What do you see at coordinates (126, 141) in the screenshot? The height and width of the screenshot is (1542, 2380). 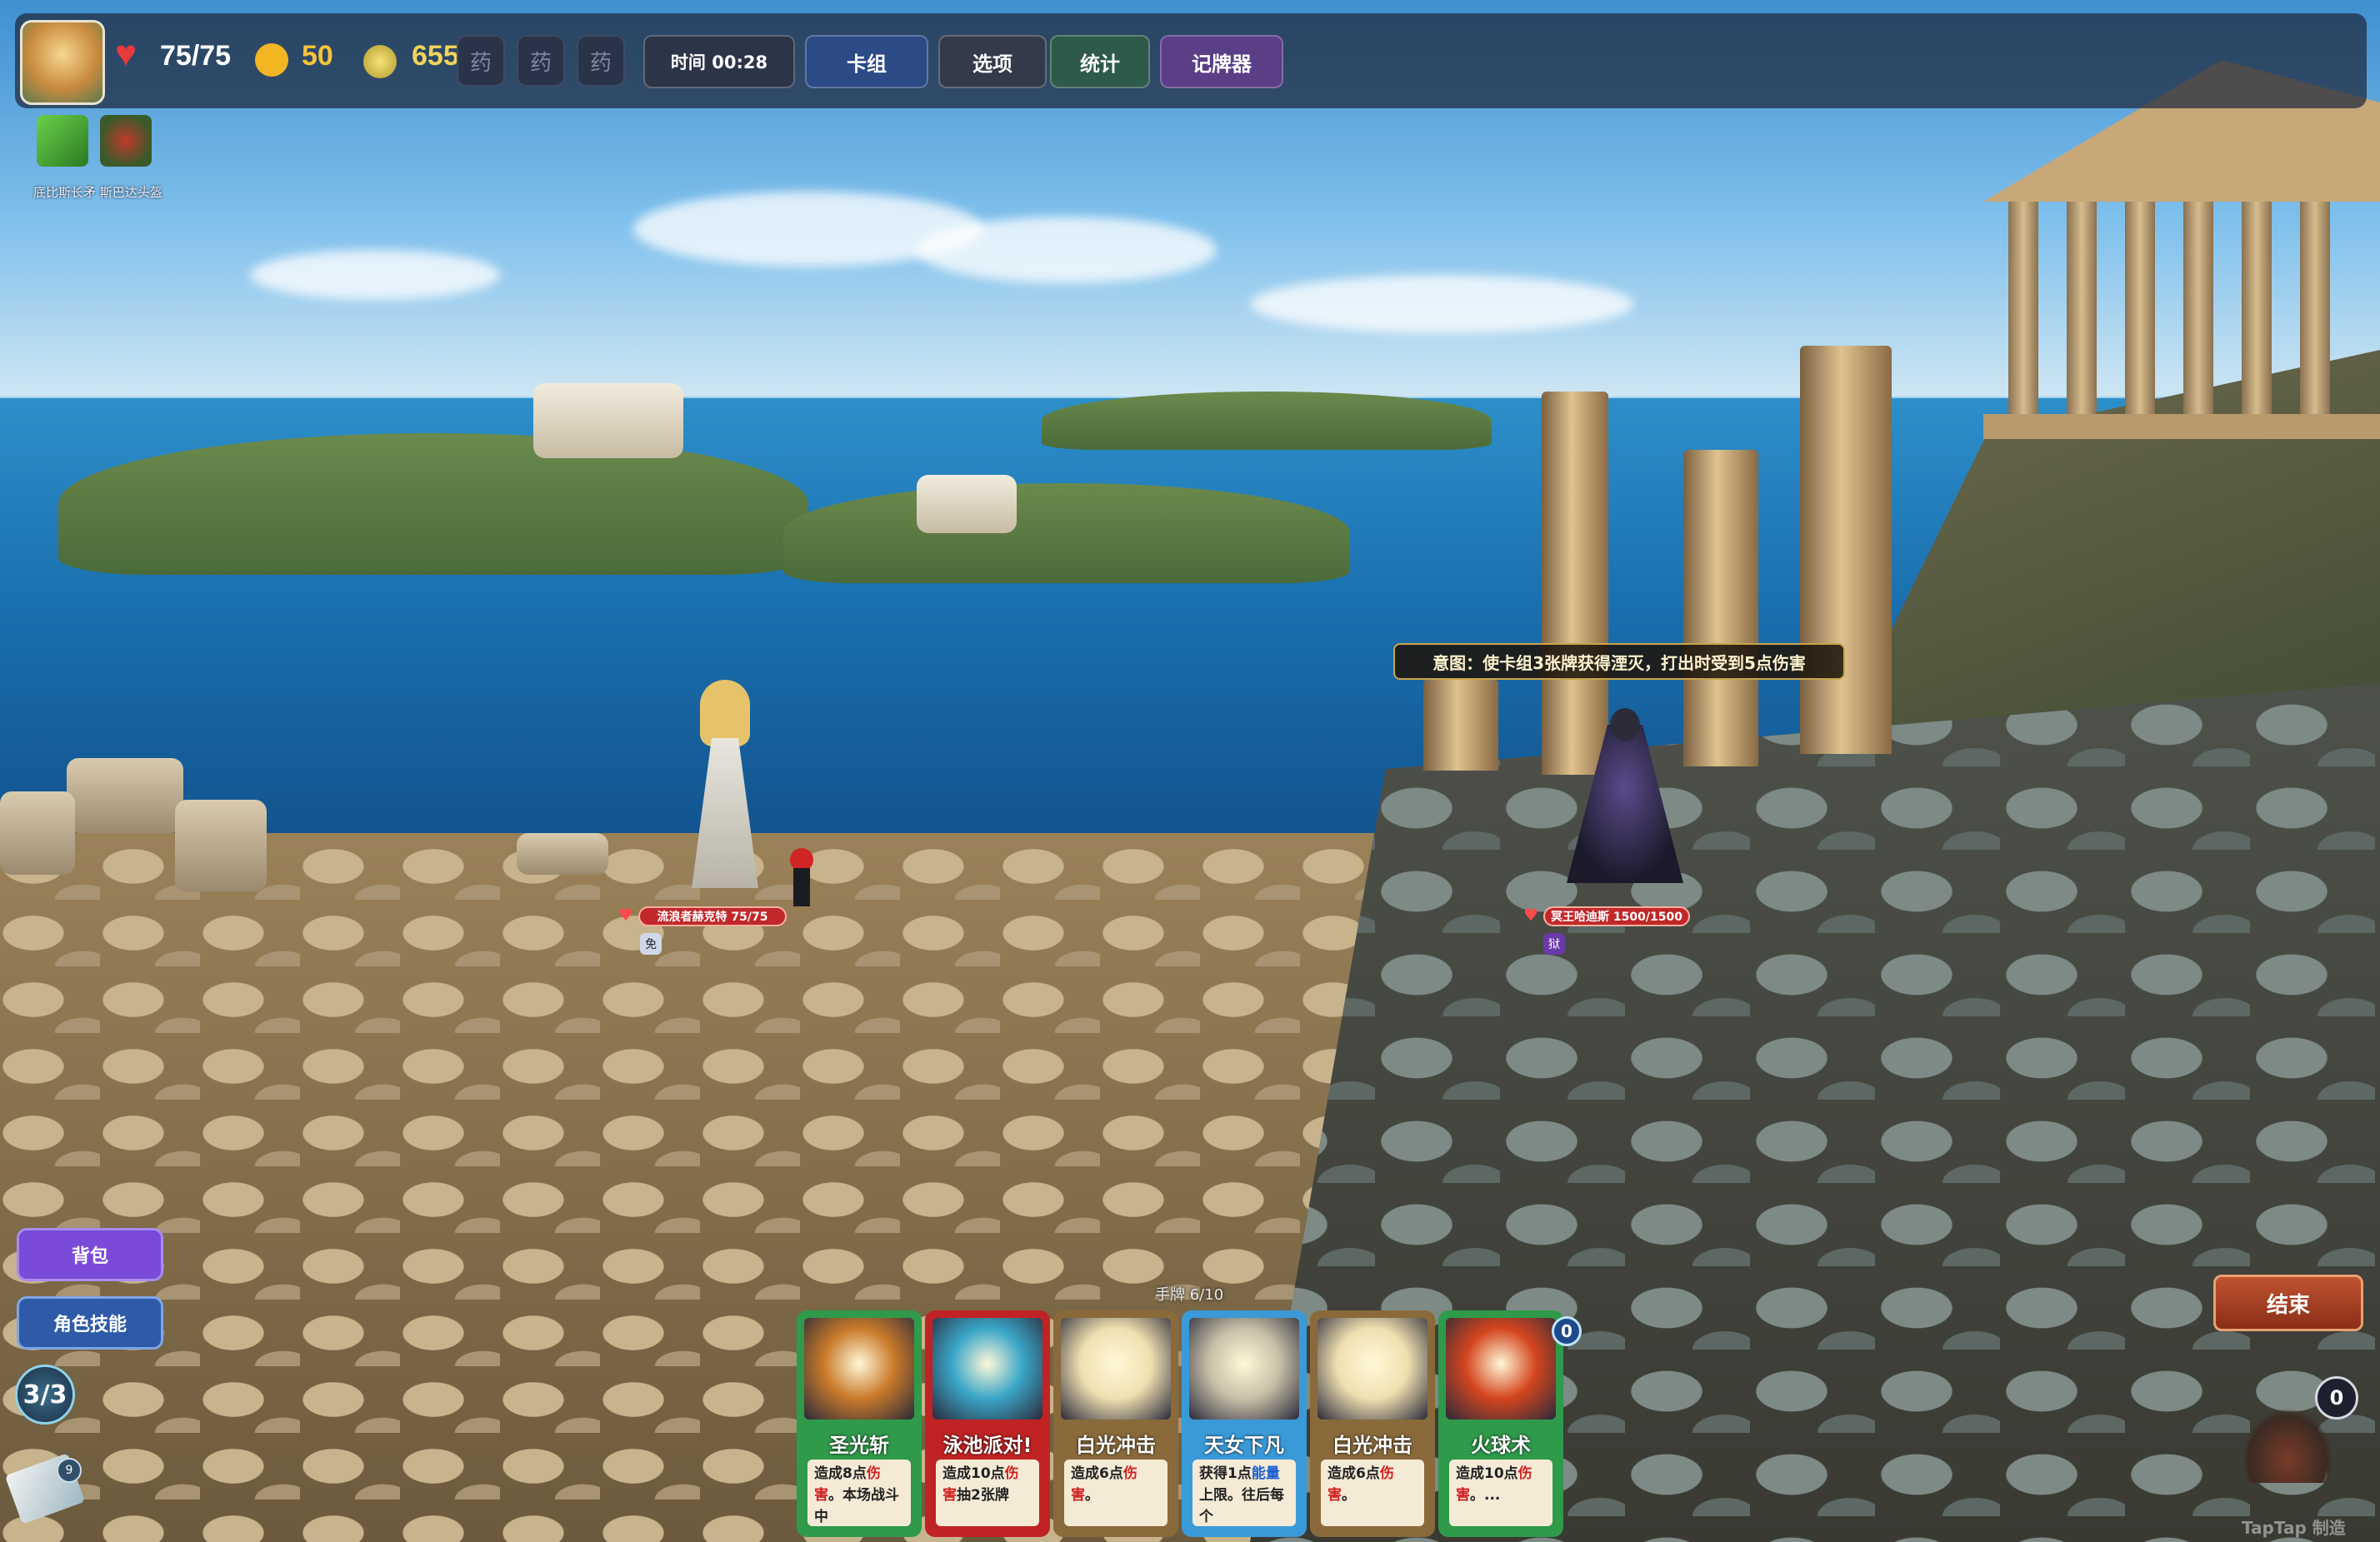 I see `helmet-relic-icon` at bounding box center [126, 141].